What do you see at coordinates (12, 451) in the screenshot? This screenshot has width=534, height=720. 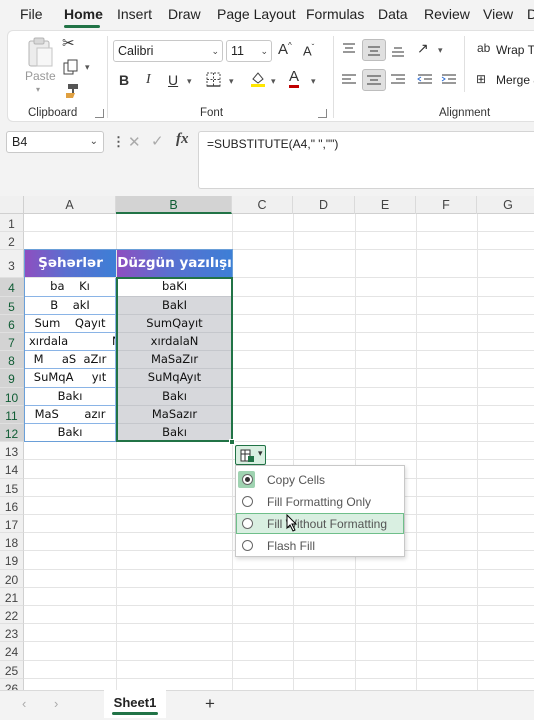 I see `row-header-13: 13` at bounding box center [12, 451].